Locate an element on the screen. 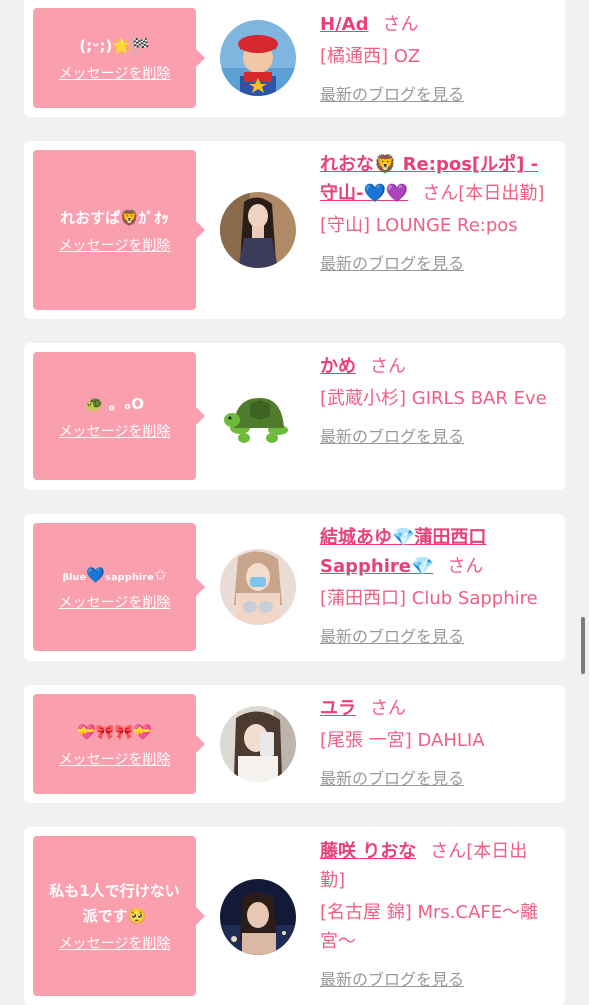 The height and width of the screenshot is (1005, 589). shop-label: [尾張 一宮] DAHLIA is located at coordinates (402, 740).